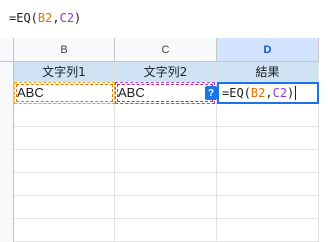 This screenshot has width=328, height=242. What do you see at coordinates (64, 161) in the screenshot?
I see `cell-b5` at bounding box center [64, 161].